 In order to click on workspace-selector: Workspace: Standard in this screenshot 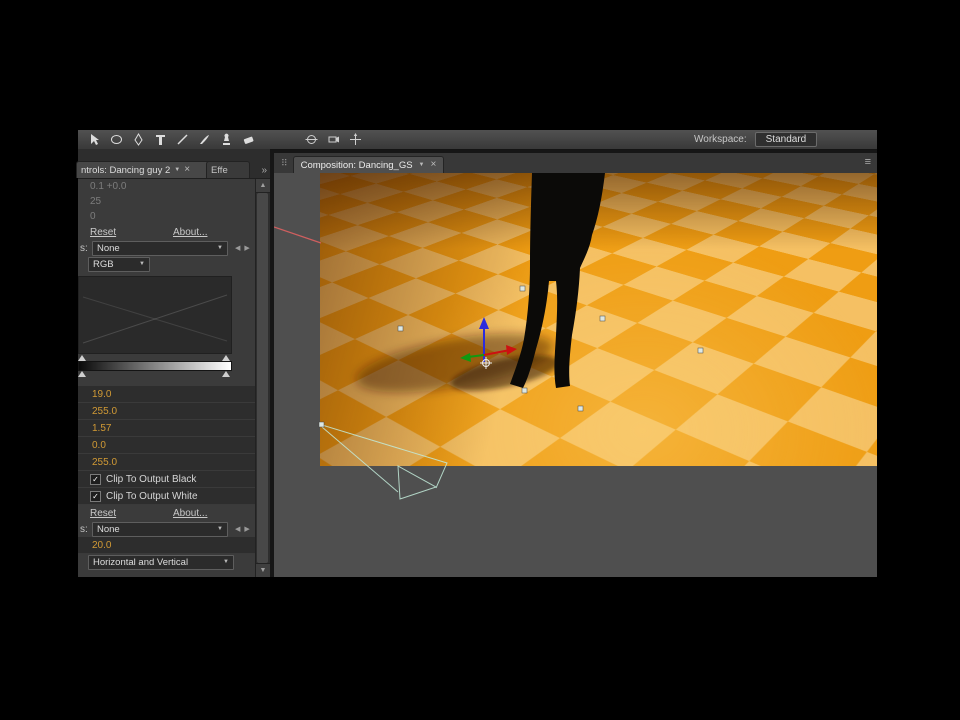, I will do `click(756, 139)`.